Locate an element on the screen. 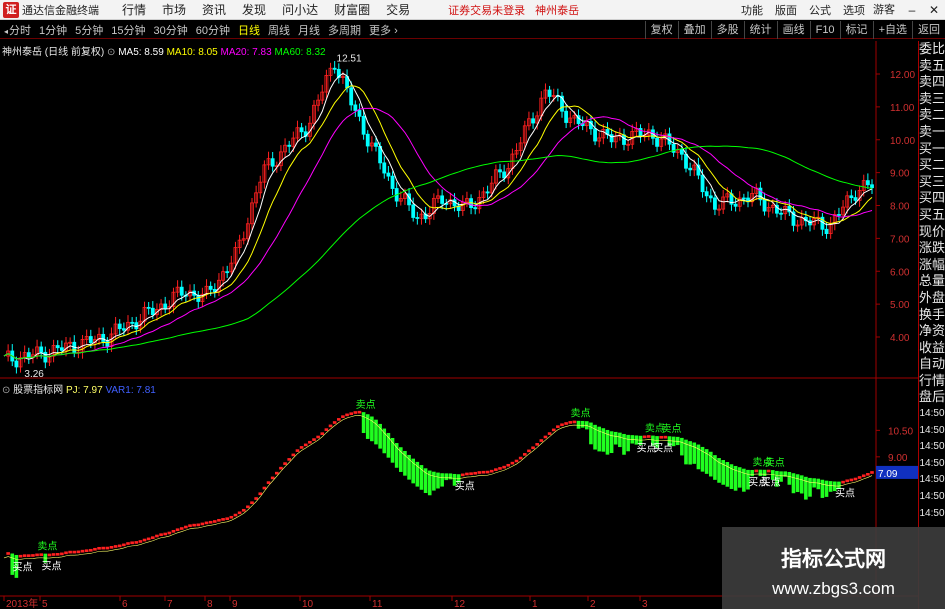 The width and height of the screenshot is (945, 609). side-panel-item: 盘后 is located at coordinates (932, 397).